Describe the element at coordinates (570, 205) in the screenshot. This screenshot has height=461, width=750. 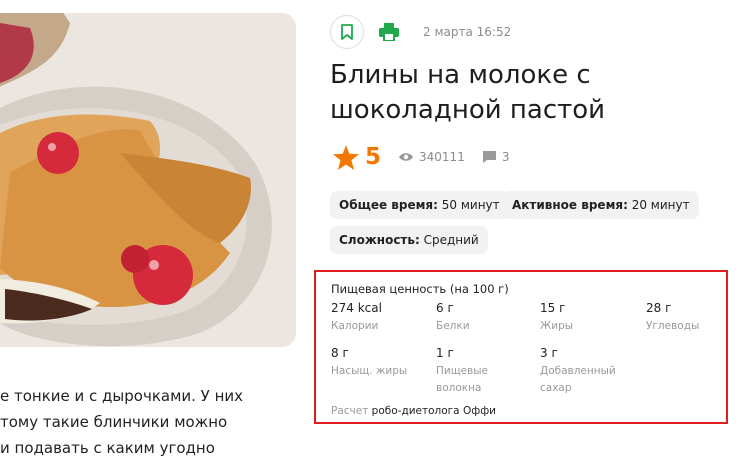
I see `active-time-label: Активное время:` at that location.